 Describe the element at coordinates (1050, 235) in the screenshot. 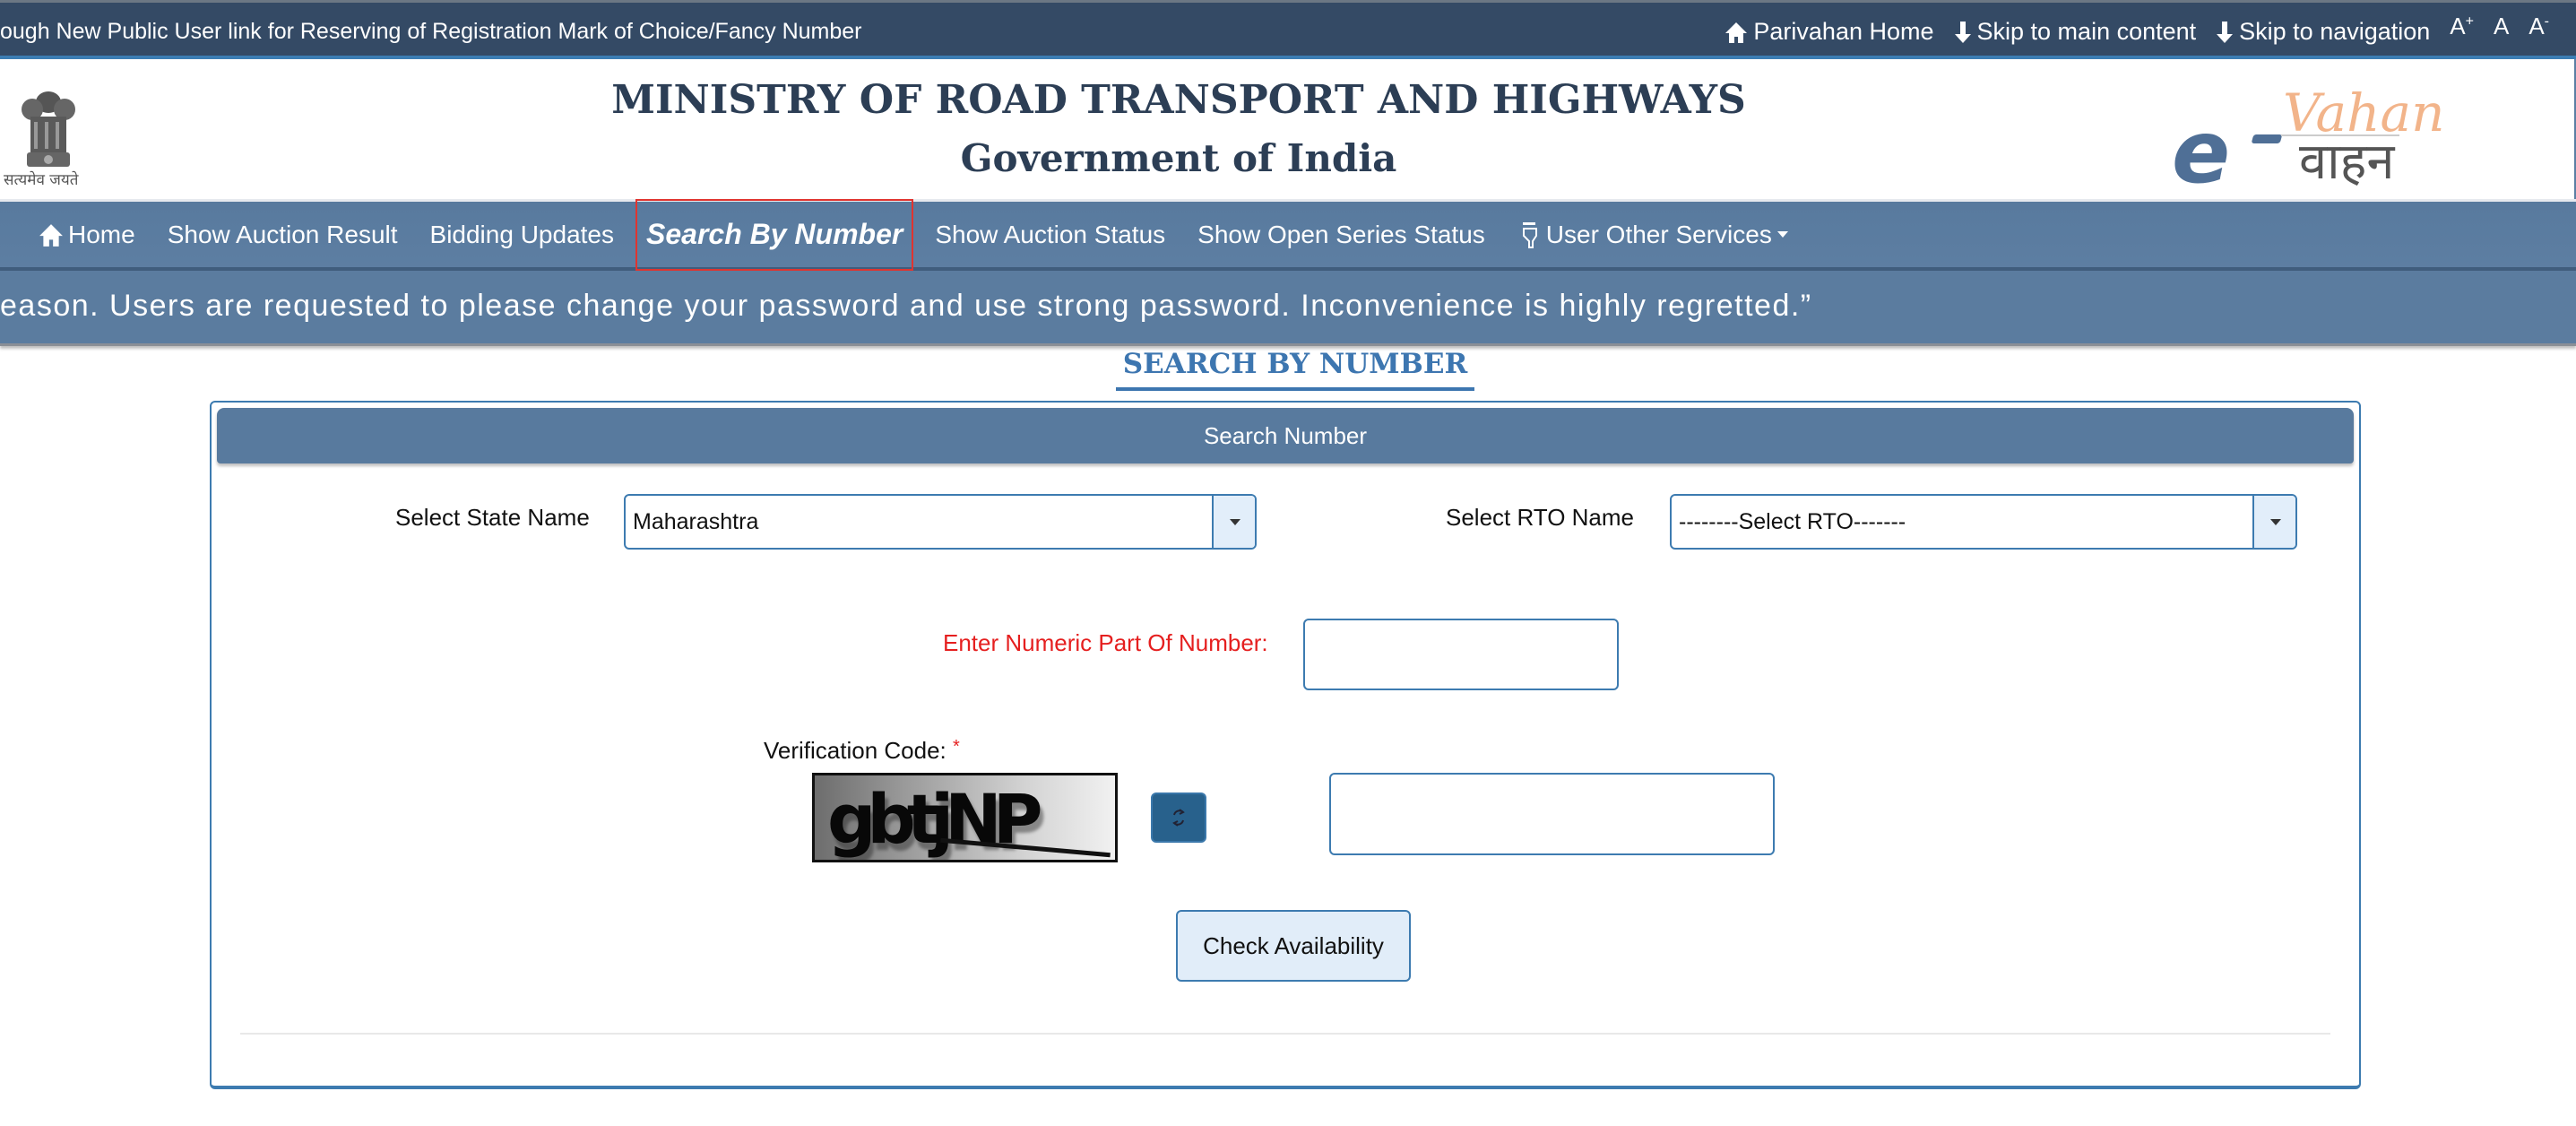

I see `nav-show-auction-status: Show Auction Status` at that location.